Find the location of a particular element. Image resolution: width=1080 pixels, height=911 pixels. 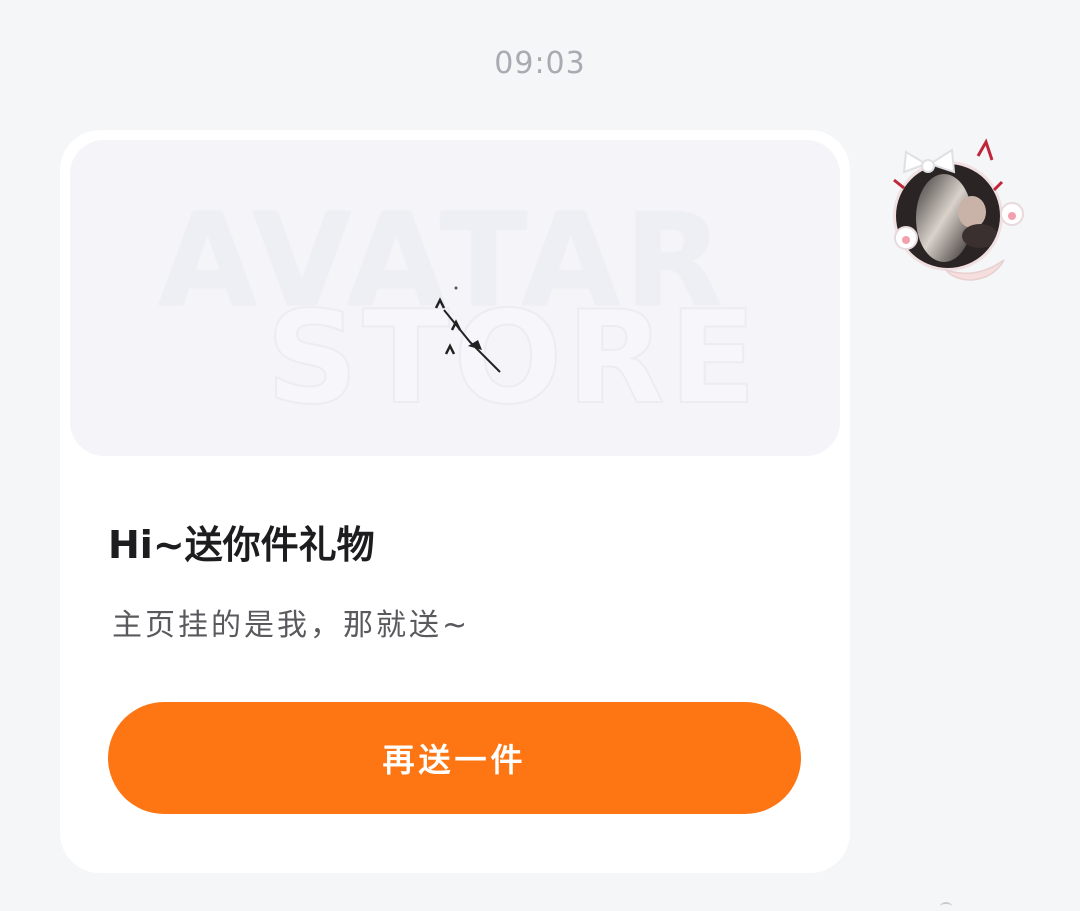

partial-icon is located at coordinates (946, 906).